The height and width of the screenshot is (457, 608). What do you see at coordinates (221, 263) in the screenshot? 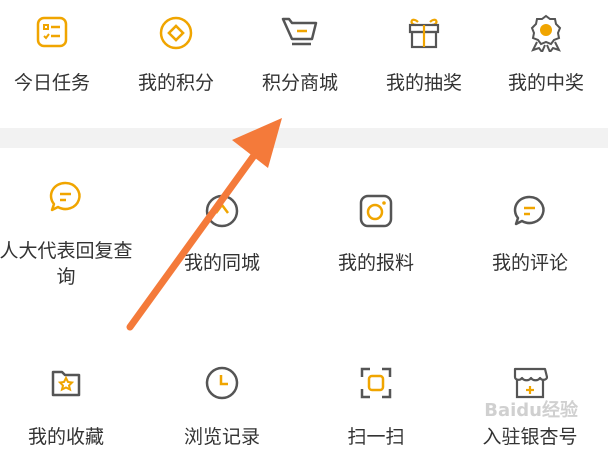
I see `menu-label: 我的同城` at bounding box center [221, 263].